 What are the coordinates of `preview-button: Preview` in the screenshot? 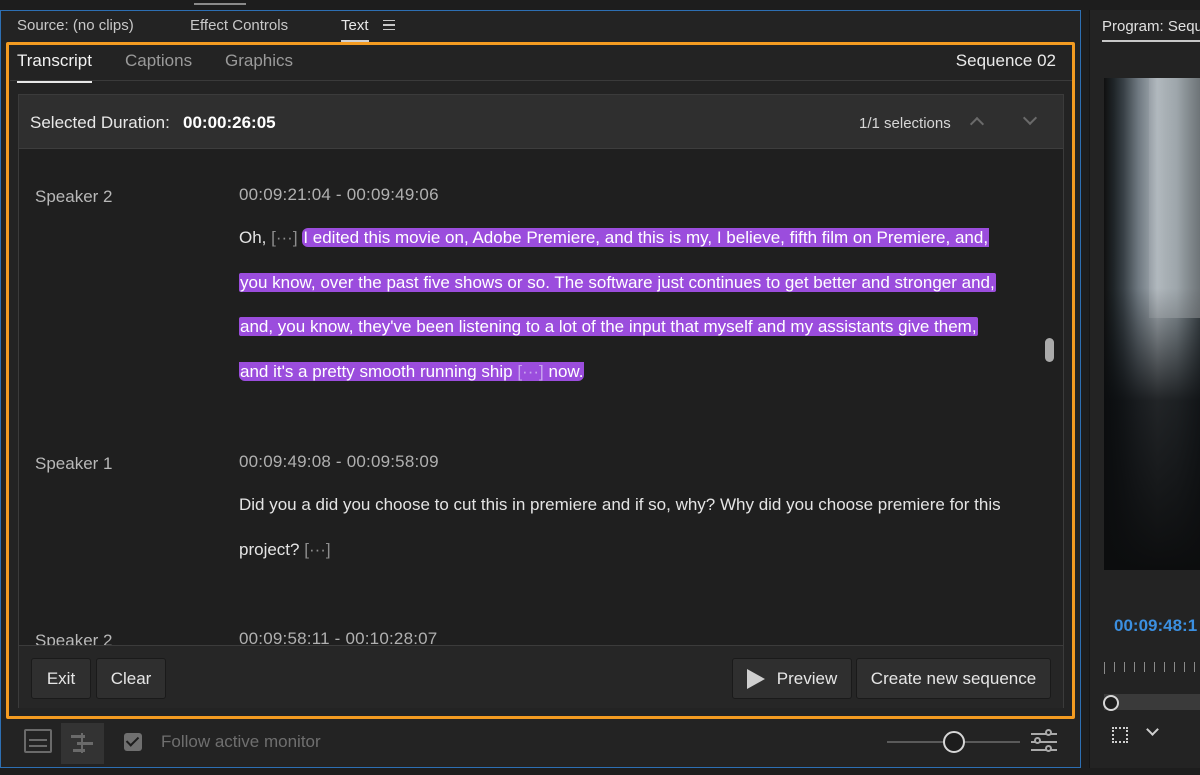 It's located at (792, 678).